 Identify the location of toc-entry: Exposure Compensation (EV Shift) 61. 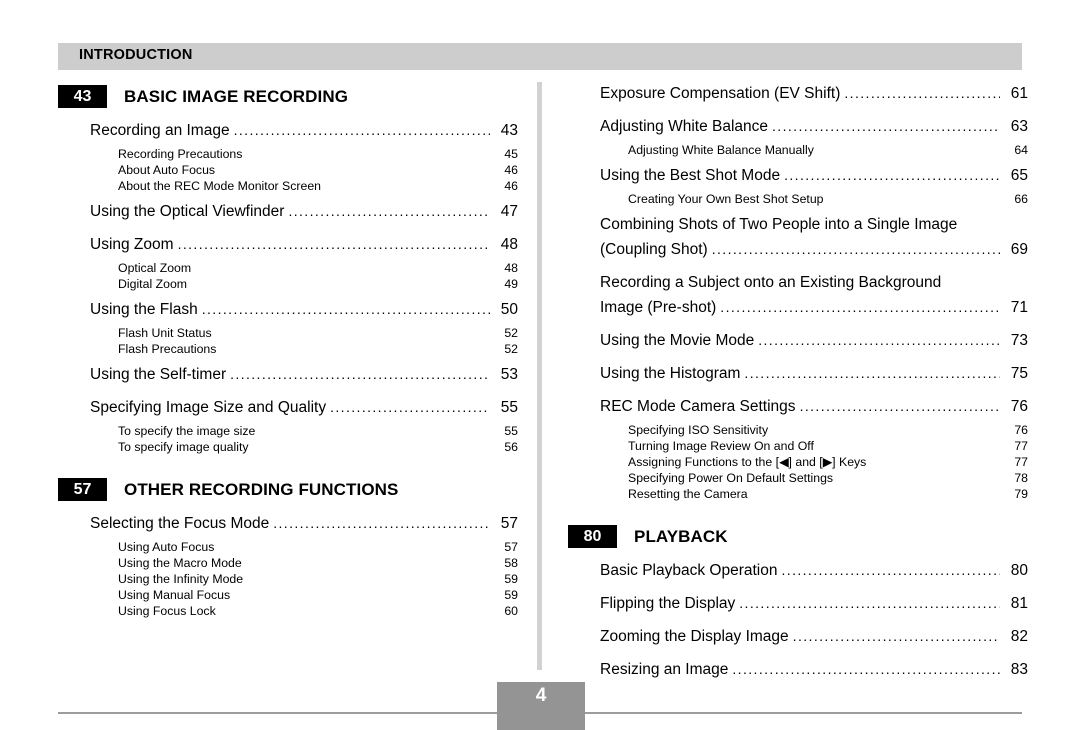
(798, 97).